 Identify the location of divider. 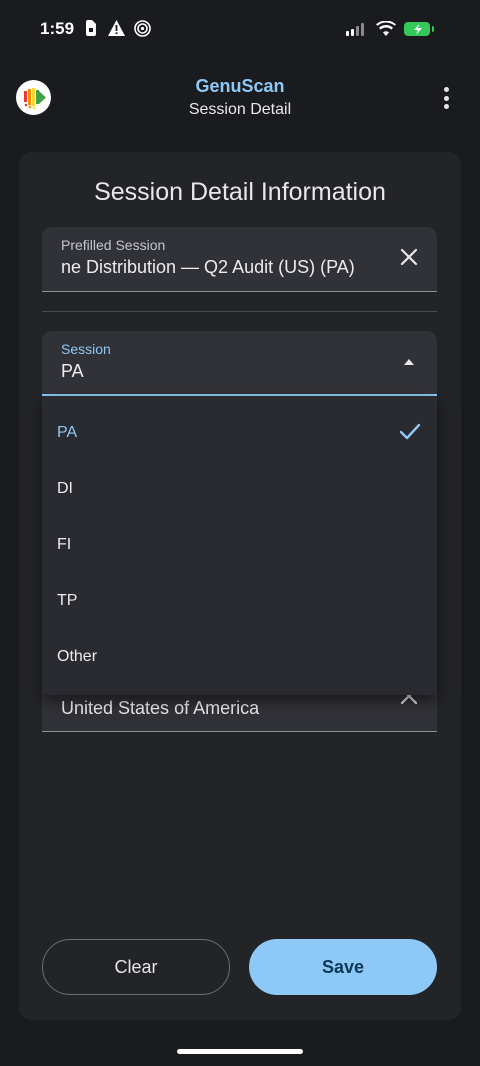
(239, 311).